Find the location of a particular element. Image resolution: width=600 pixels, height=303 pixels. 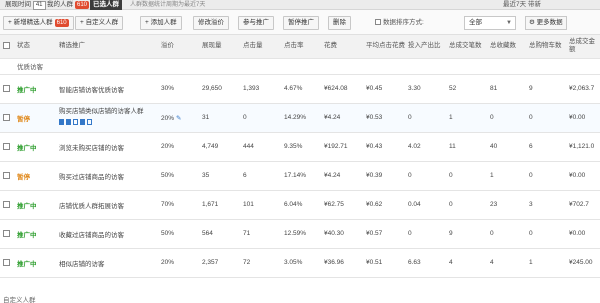

crowd-name-cell: 收藏过店铺商品的访客 is located at coordinates (107, 234).